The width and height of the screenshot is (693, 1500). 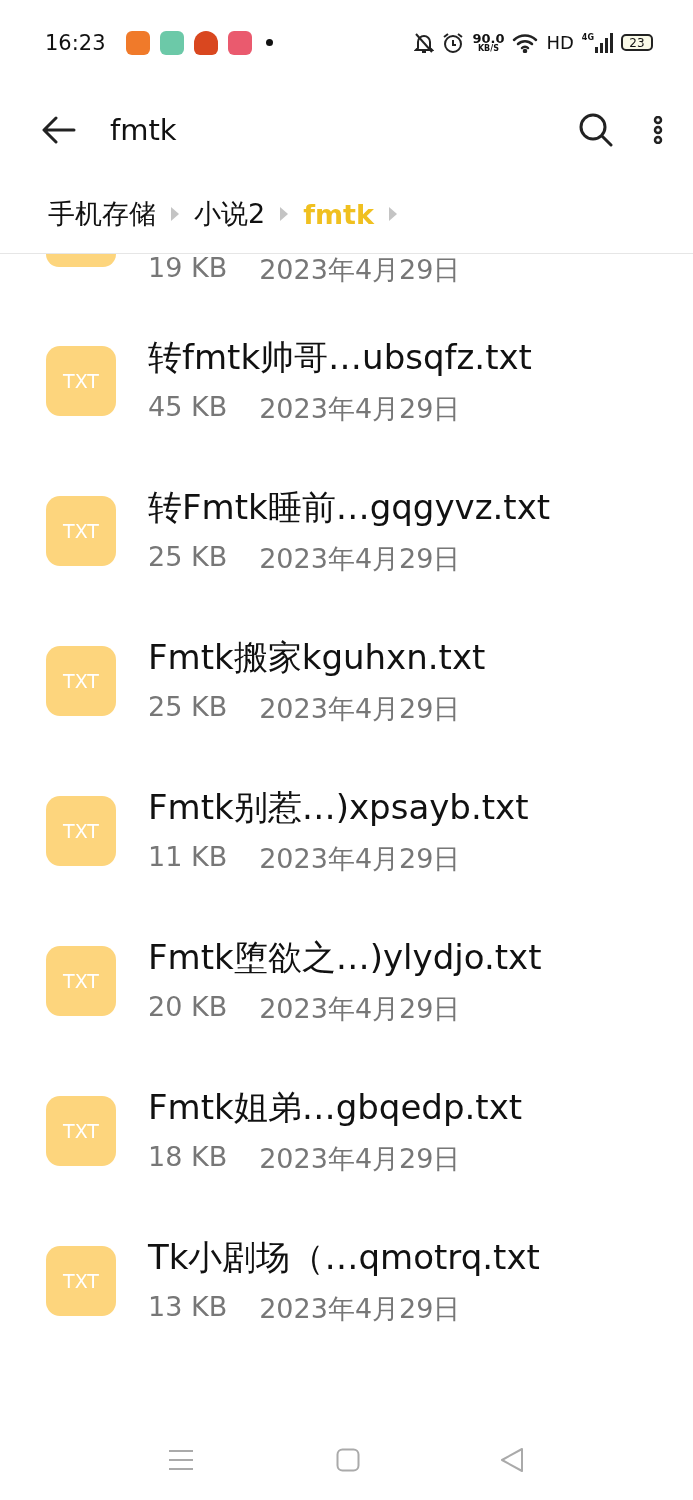 What do you see at coordinates (102, 214) in the screenshot?
I see `breadcrumb-item: 手机存储` at bounding box center [102, 214].